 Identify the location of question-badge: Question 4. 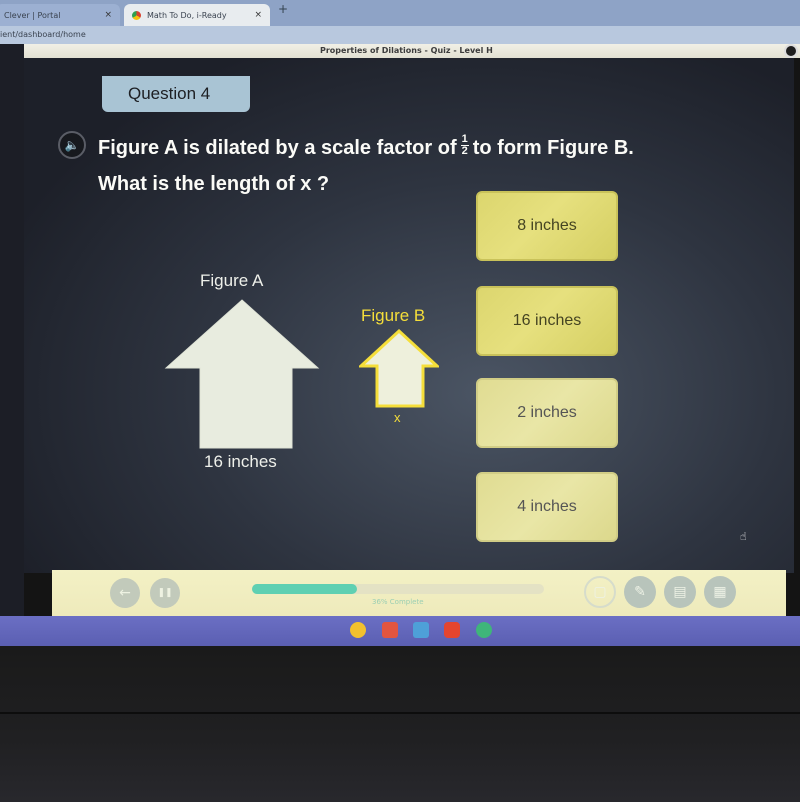
(176, 94).